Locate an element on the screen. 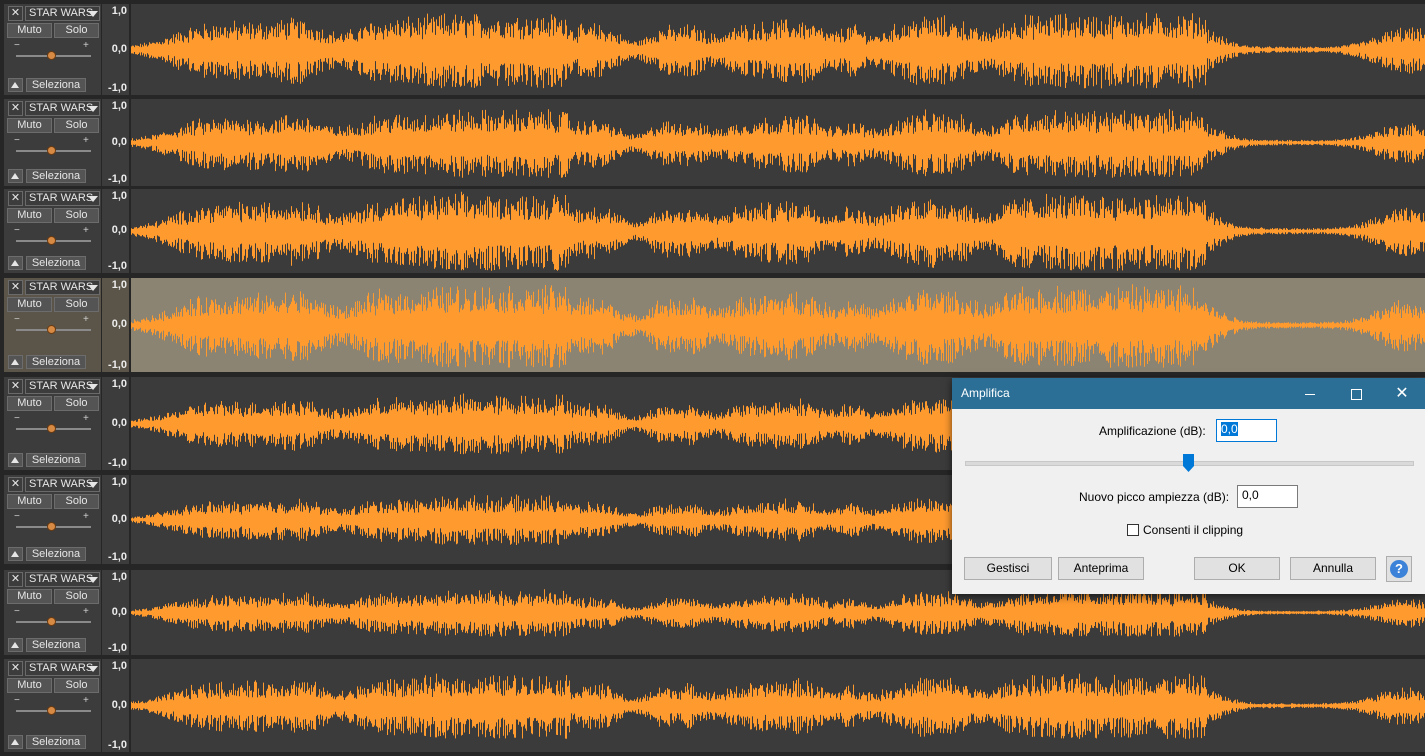 The height and width of the screenshot is (756, 1425). minimize-button is located at coordinates (1310, 393).